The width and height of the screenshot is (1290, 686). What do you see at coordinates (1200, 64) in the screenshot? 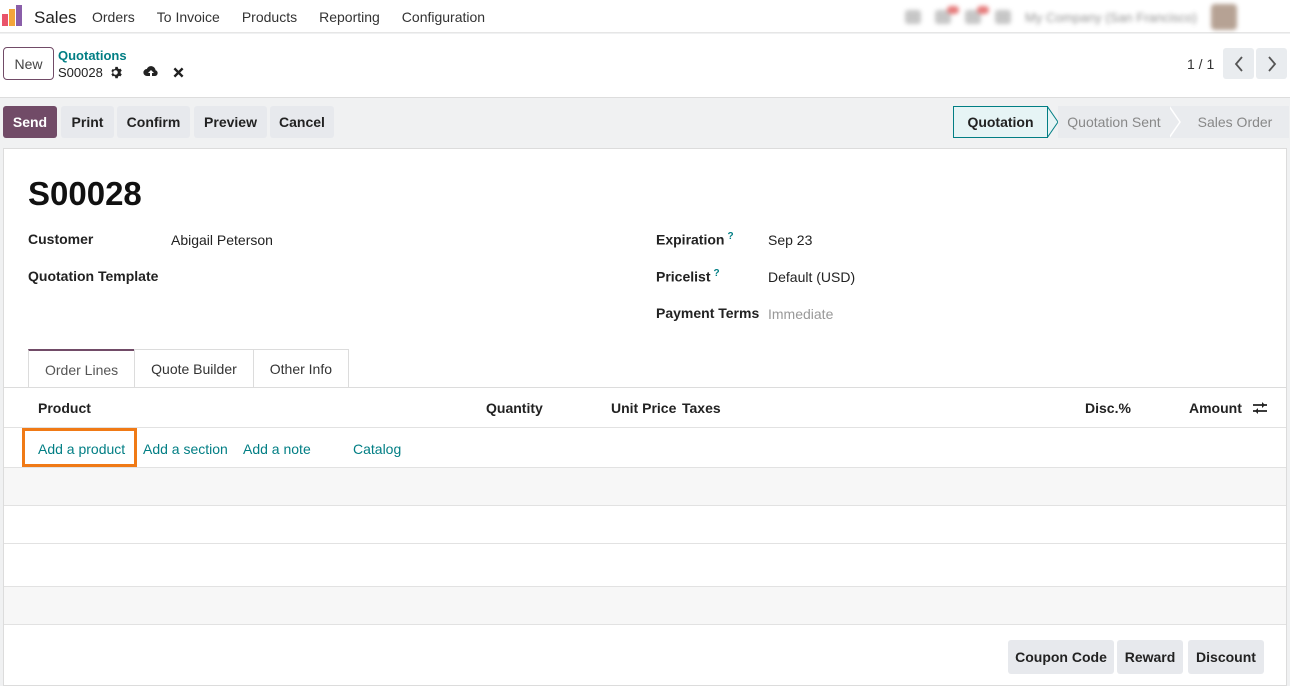
I see `pager-value: 1 / 1` at bounding box center [1200, 64].